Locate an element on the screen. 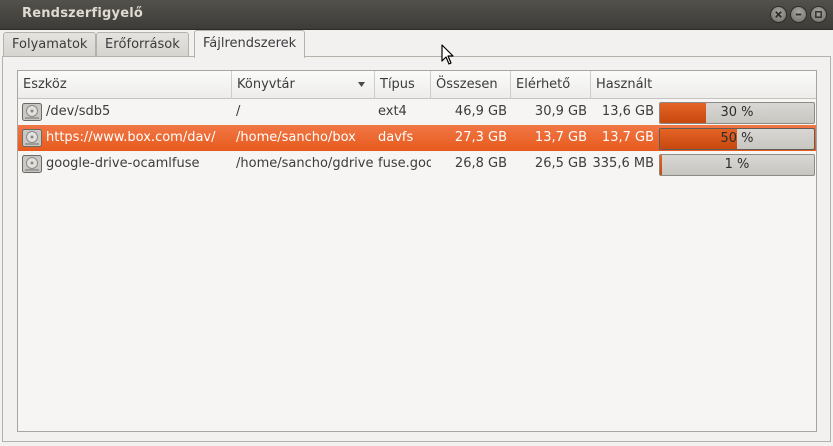 The image size is (833, 446). cell-total: 27,3 GB is located at coordinates (480, 137).